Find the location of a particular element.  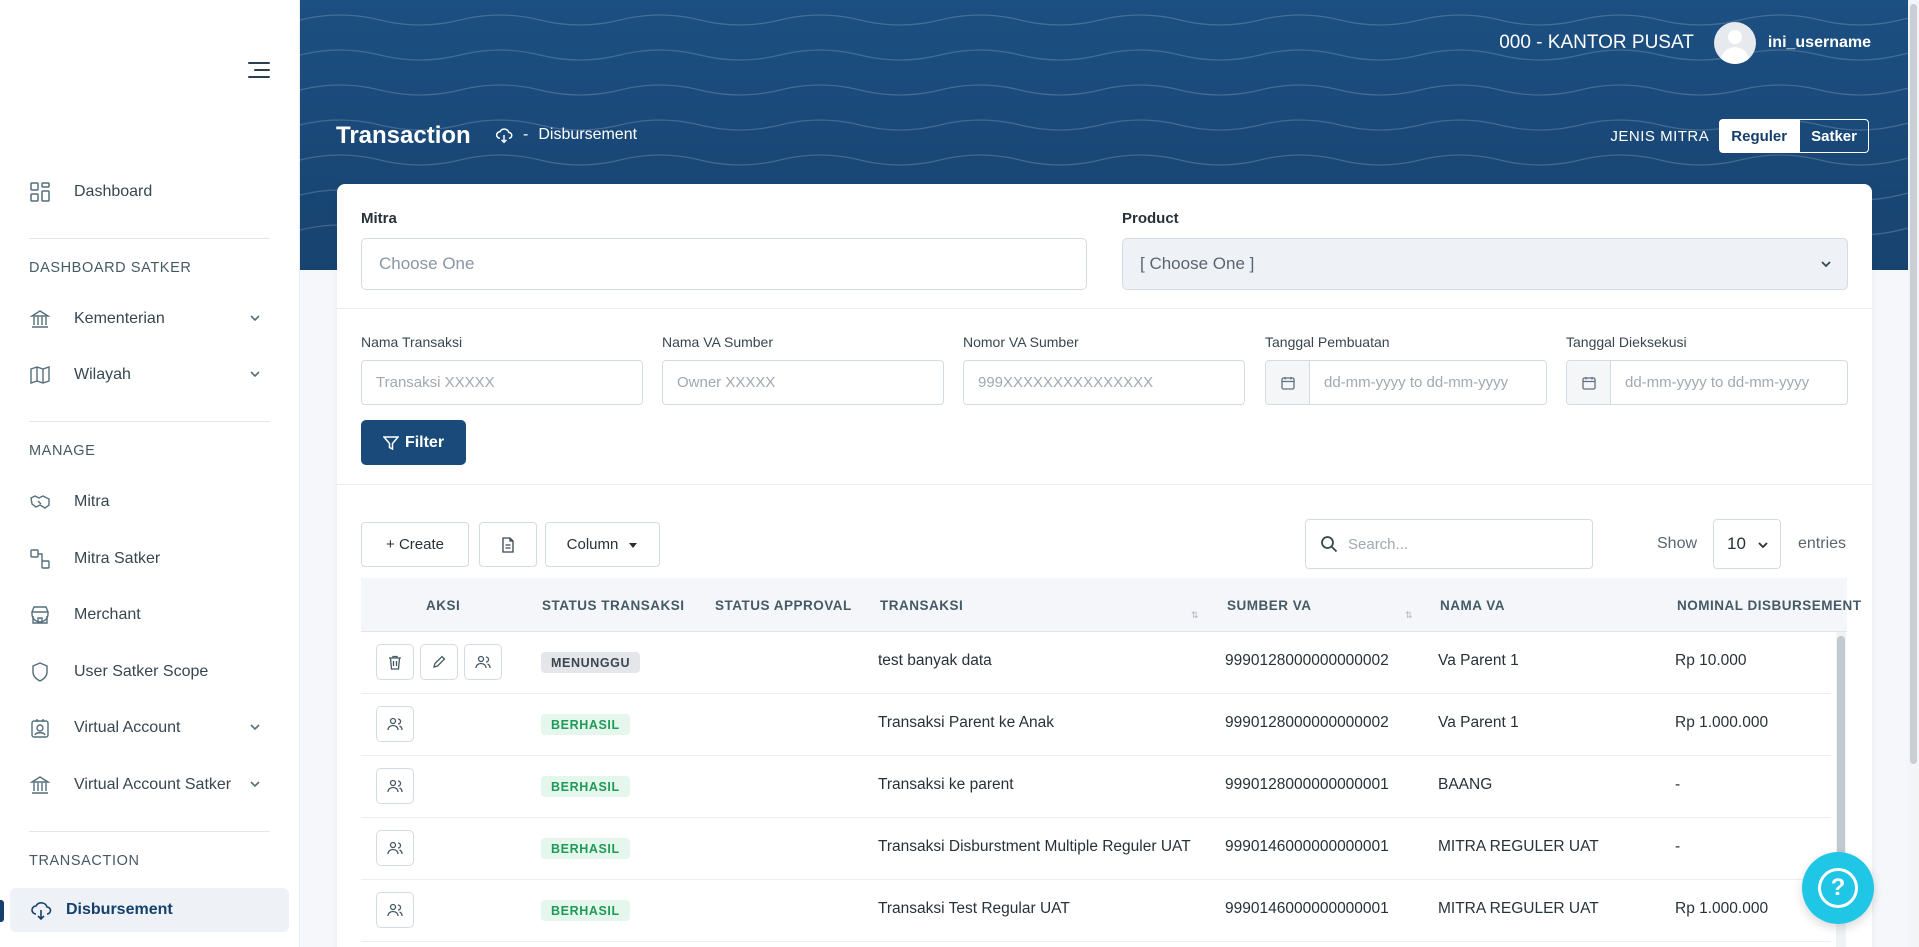

column-header-sumber-va: SUMBER VA is located at coordinates (1269, 605).